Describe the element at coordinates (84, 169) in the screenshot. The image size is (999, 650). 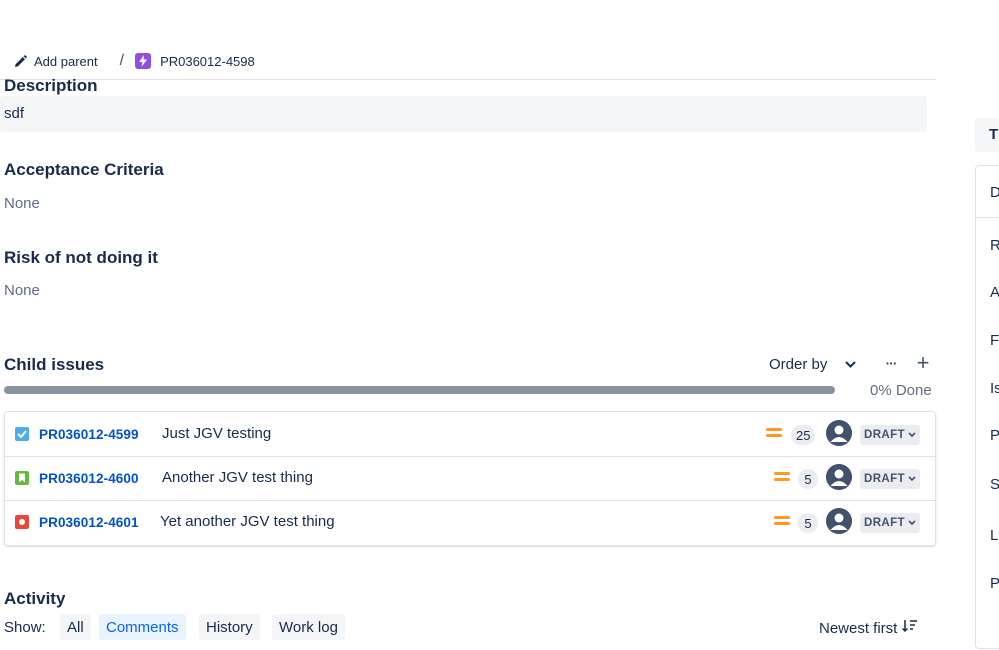
I see `acceptance-criteria-heading: Acceptance Criteria` at that location.